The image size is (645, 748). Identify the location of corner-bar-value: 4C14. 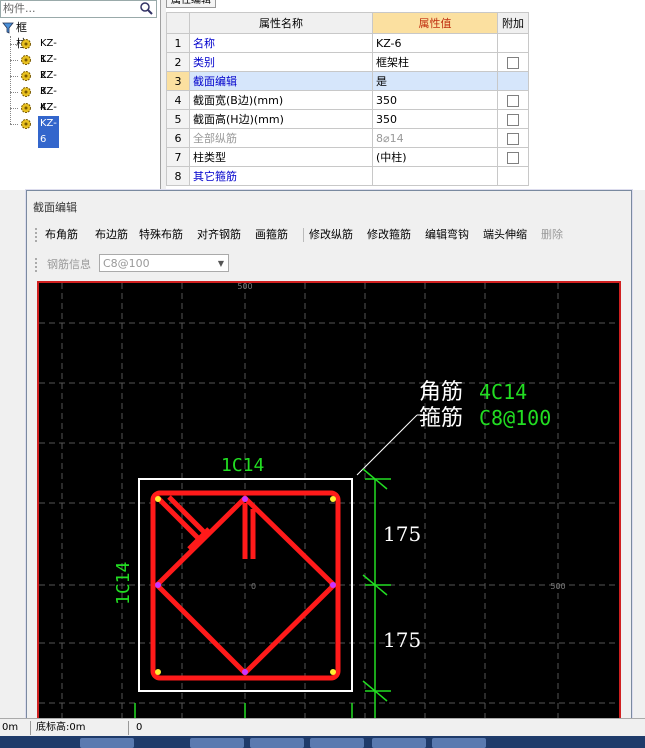
(503, 392).